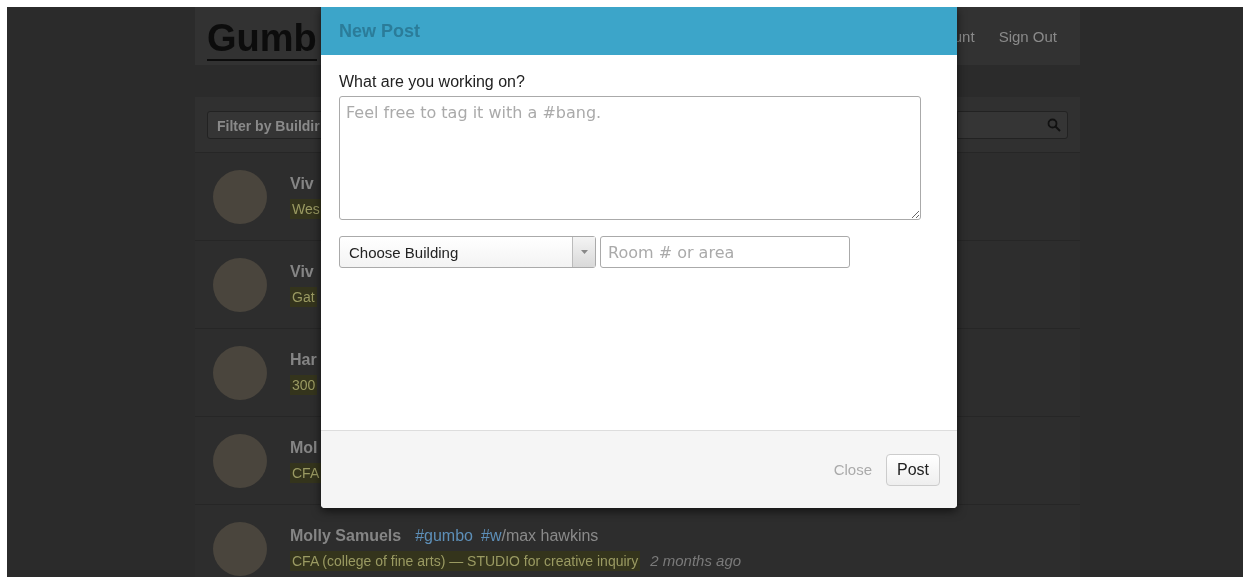 The image size is (1250, 577). Describe the element at coordinates (303, 296) in the screenshot. I see `location-label: Gat` at that location.